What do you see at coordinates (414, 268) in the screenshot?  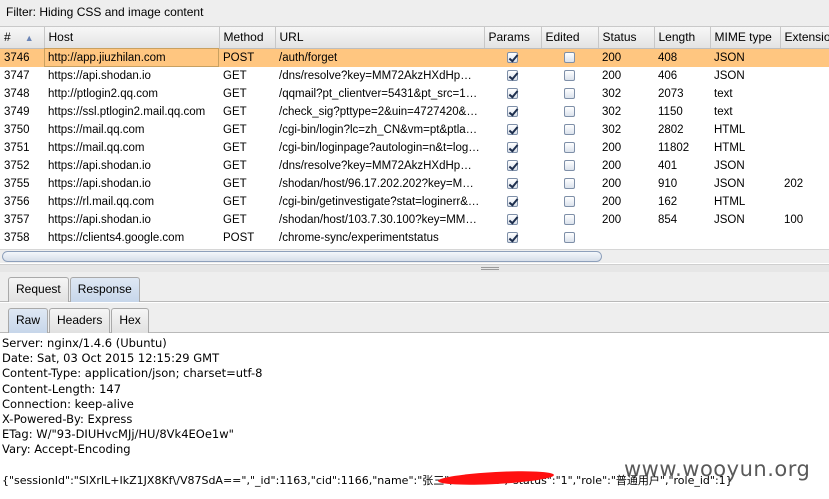 I see `pane-splitter` at bounding box center [414, 268].